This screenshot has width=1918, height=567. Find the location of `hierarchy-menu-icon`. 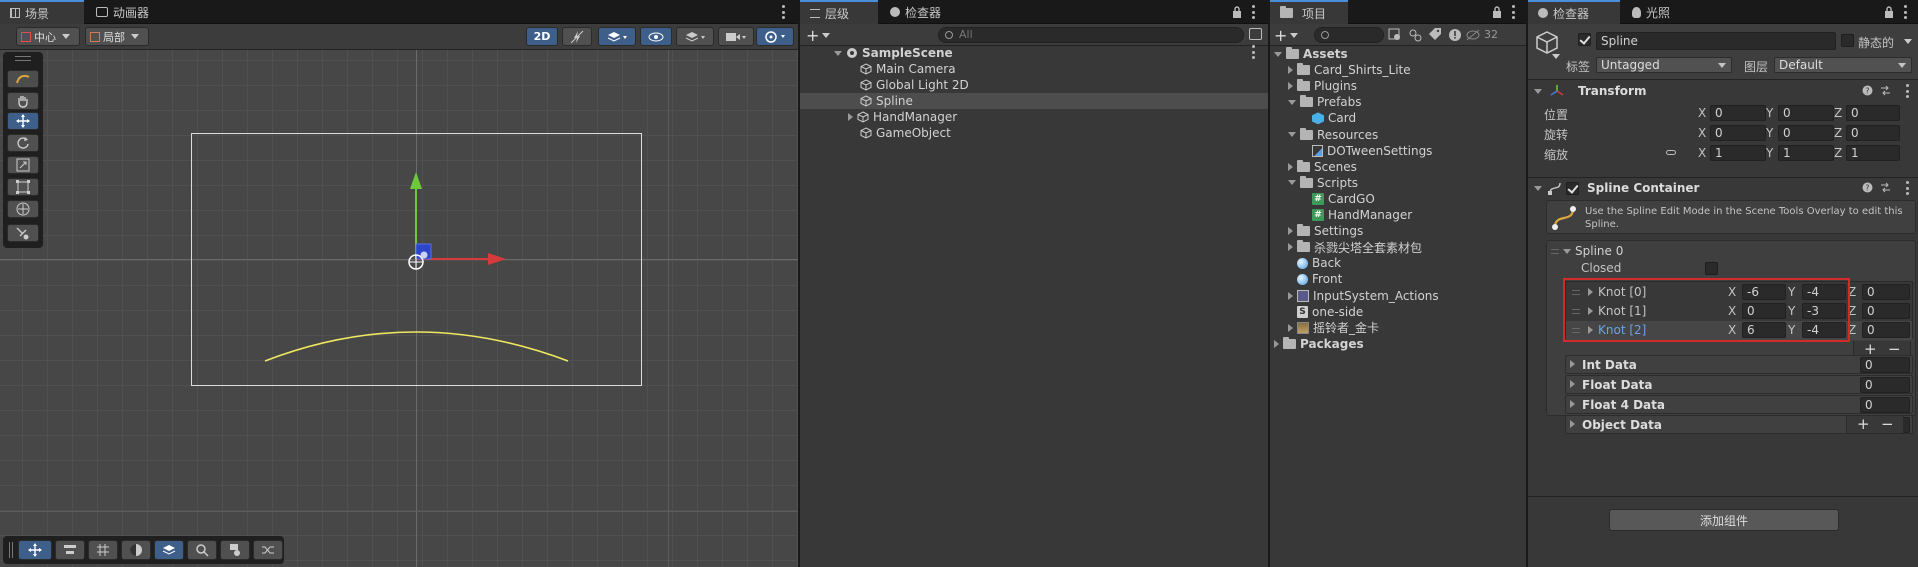

hierarchy-menu-icon is located at coordinates (1254, 12).